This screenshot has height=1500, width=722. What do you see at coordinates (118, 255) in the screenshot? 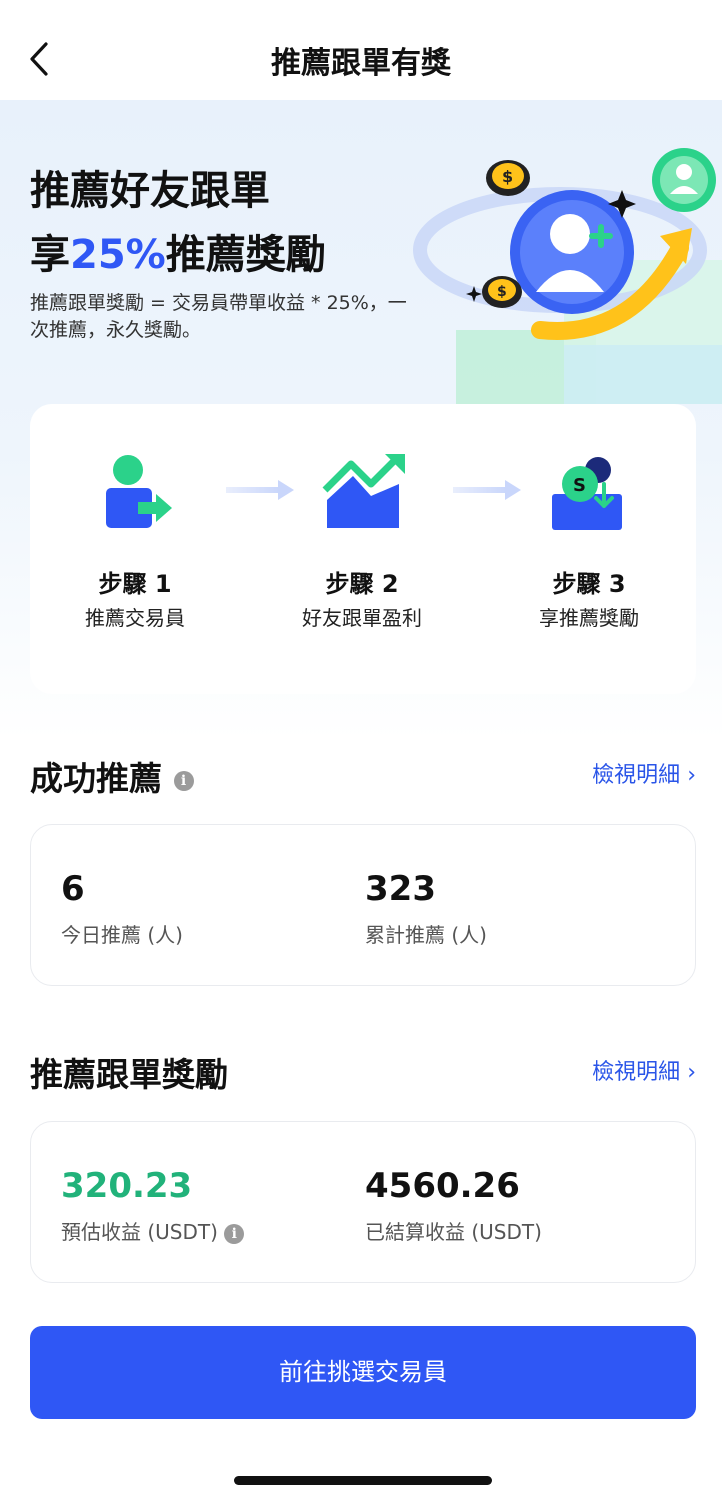
I see `hero-reward-percent: 25%` at bounding box center [118, 255].